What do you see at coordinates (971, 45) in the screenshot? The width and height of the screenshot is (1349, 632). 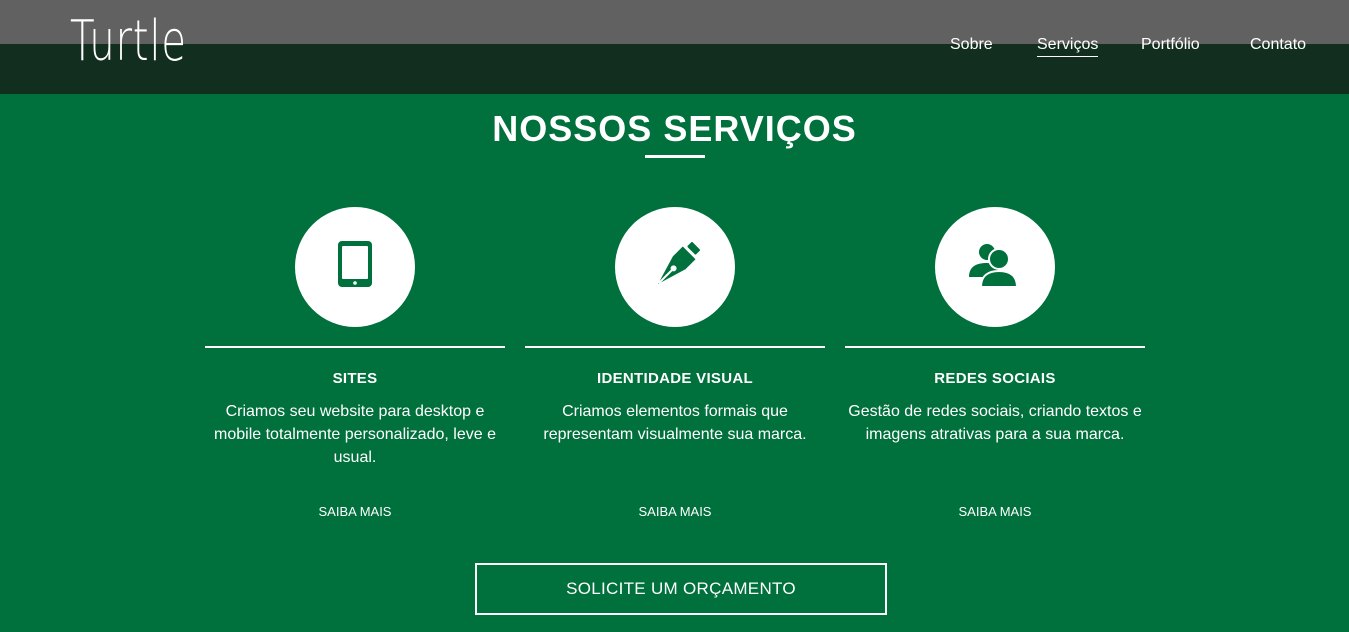 I see `nav-link-sobre: Sobre` at bounding box center [971, 45].